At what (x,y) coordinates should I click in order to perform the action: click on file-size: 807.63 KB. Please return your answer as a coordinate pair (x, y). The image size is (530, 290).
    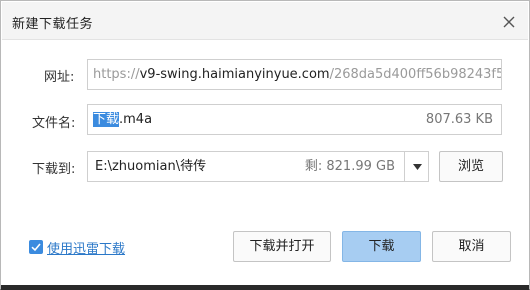
    Looking at the image, I should click on (459, 119).